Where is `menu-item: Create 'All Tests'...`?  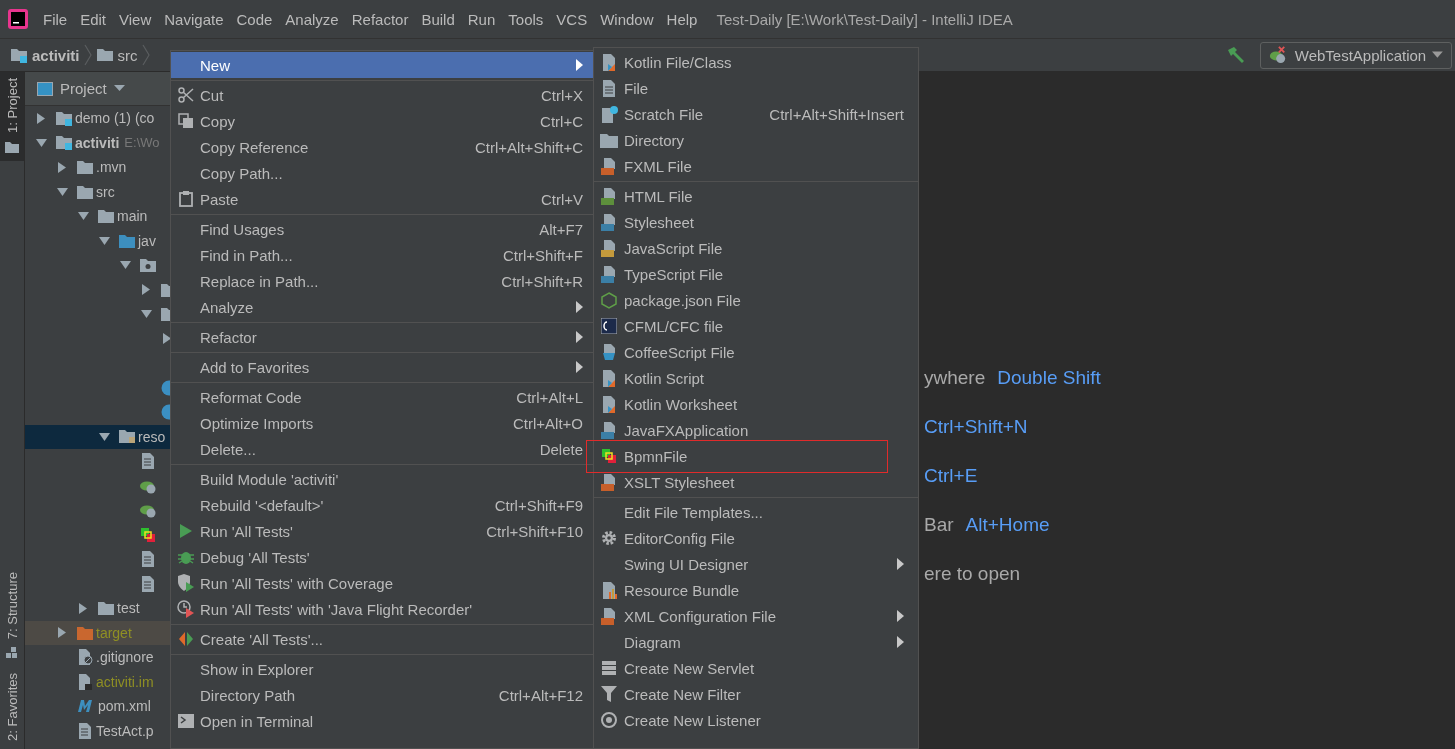
menu-item: Create 'All Tests'... is located at coordinates (382, 639).